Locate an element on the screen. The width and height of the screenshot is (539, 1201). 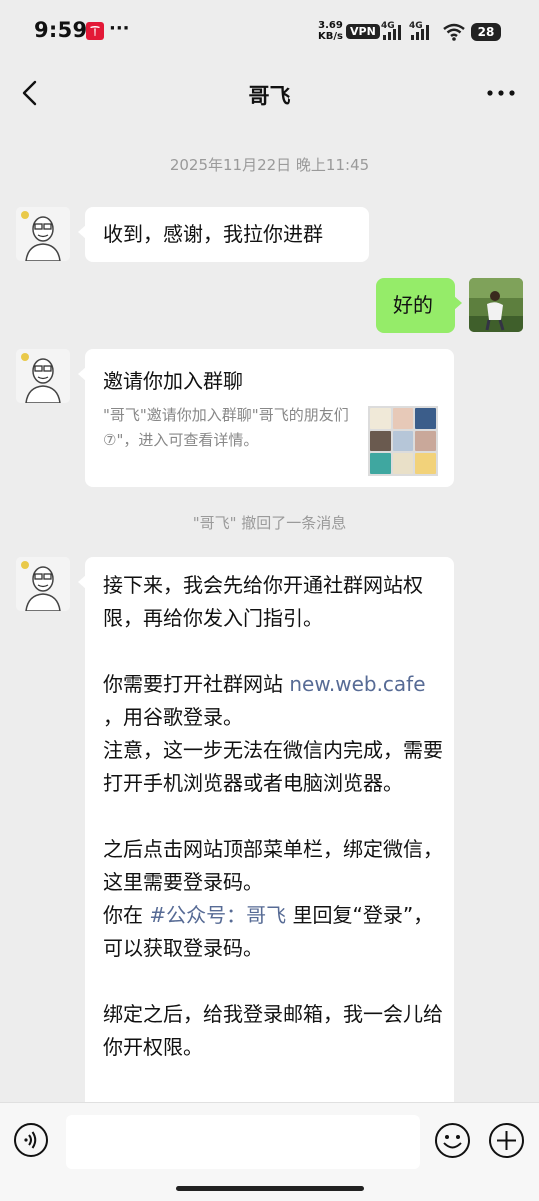
network-speed: 3.69 KB/s is located at coordinates (330, 31).